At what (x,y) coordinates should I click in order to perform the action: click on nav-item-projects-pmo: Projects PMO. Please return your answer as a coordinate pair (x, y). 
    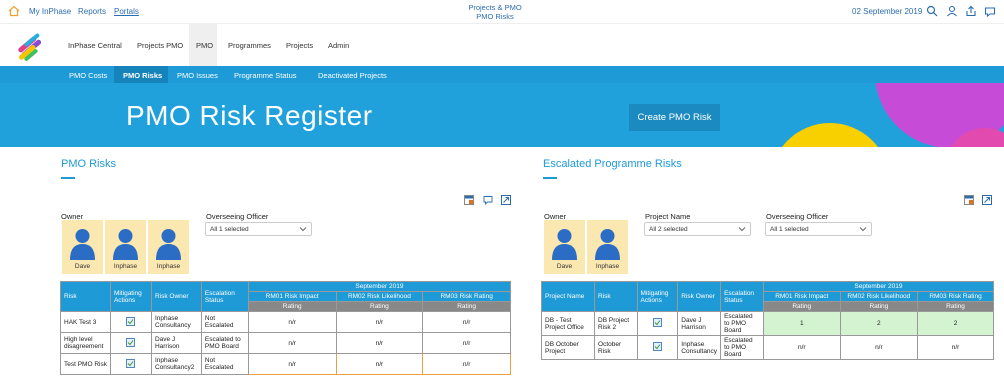
    Looking at the image, I should click on (160, 45).